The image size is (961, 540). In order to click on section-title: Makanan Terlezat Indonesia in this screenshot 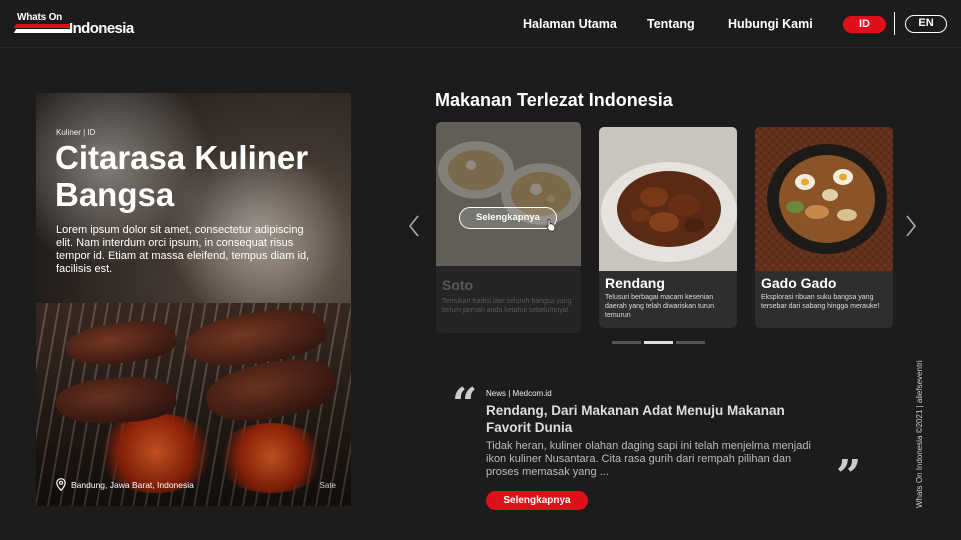, I will do `click(554, 100)`.